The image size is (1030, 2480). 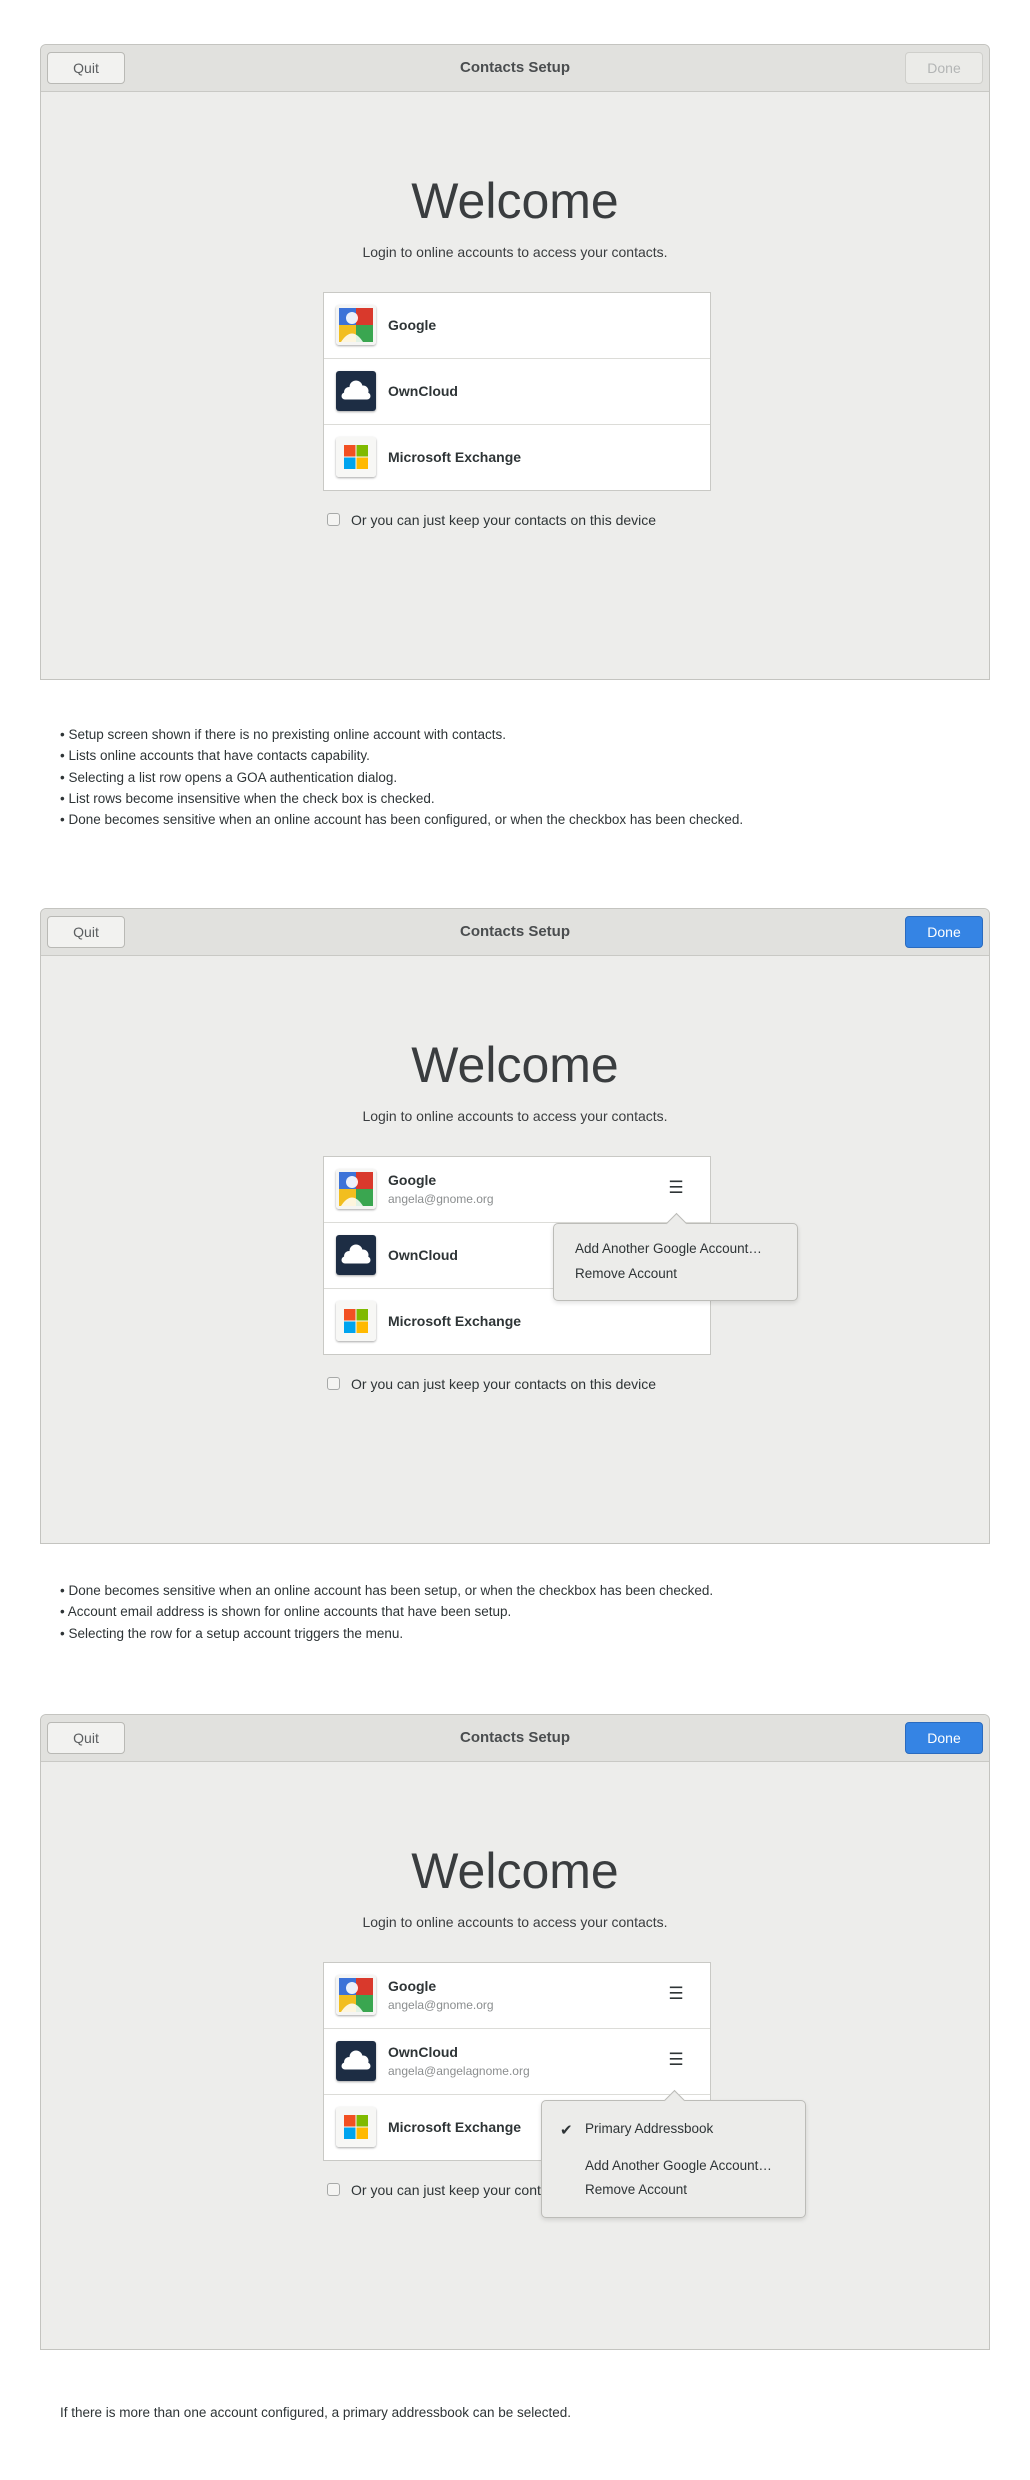 I want to click on account-row-exchange: Microsoft Exchange, so click(x=517, y=457).